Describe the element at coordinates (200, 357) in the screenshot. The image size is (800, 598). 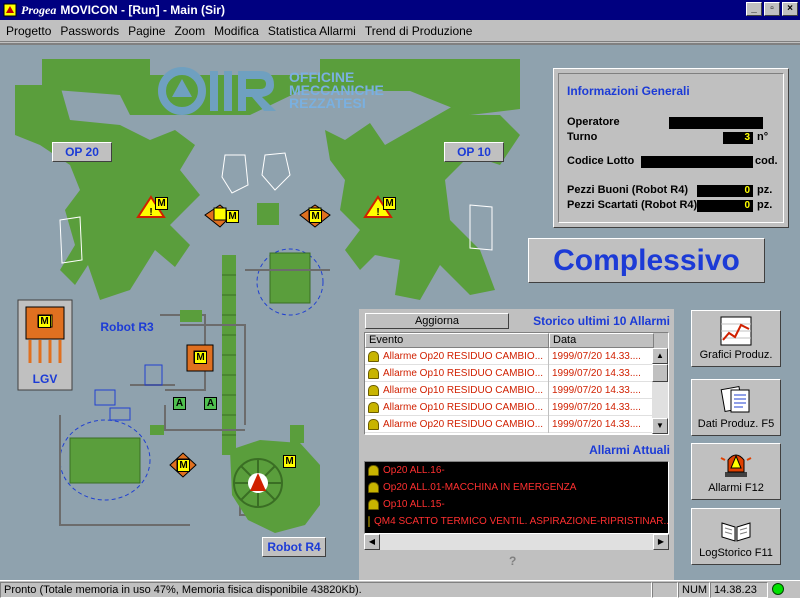
I see `motor-tag-robot-r3: M` at that location.